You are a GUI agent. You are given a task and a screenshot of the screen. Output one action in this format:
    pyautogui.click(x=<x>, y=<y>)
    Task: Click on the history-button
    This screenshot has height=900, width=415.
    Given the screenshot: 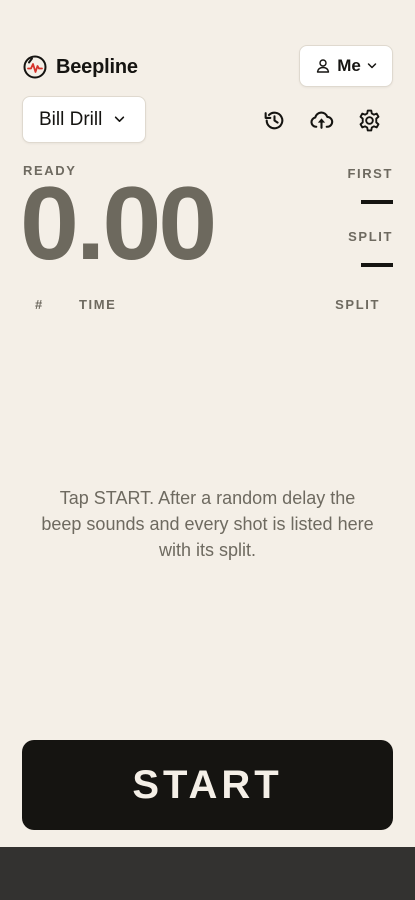 What is the action you would take?
    pyautogui.click(x=274, y=120)
    